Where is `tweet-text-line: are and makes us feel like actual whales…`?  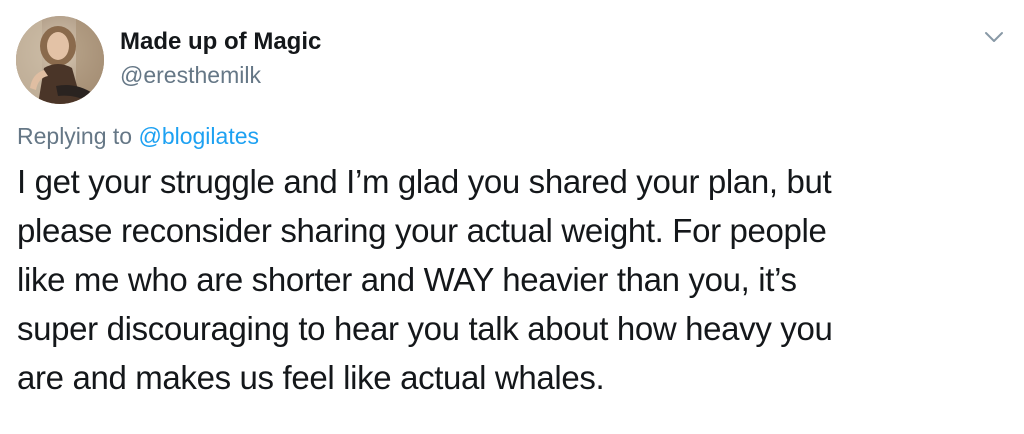
tweet-text-line: are and makes us feel like actual whales… is located at coordinates (311, 377).